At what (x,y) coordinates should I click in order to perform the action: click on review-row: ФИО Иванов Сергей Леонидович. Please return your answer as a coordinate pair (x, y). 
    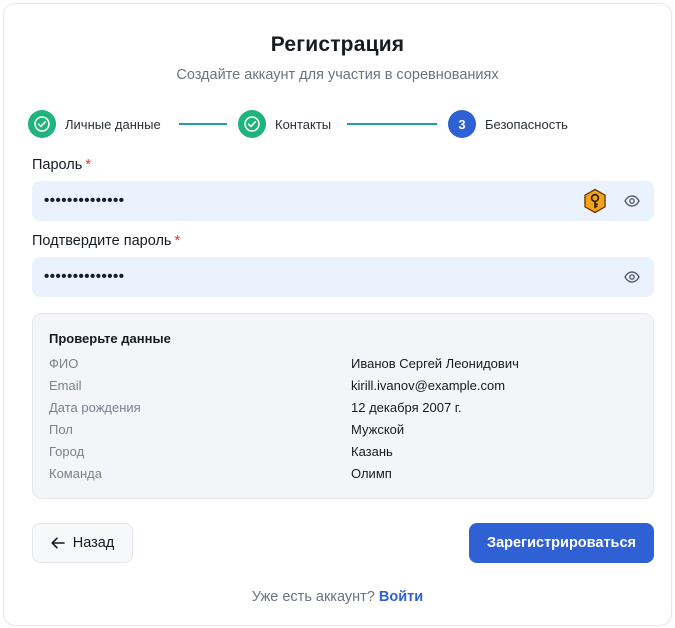
    Looking at the image, I should click on (343, 365).